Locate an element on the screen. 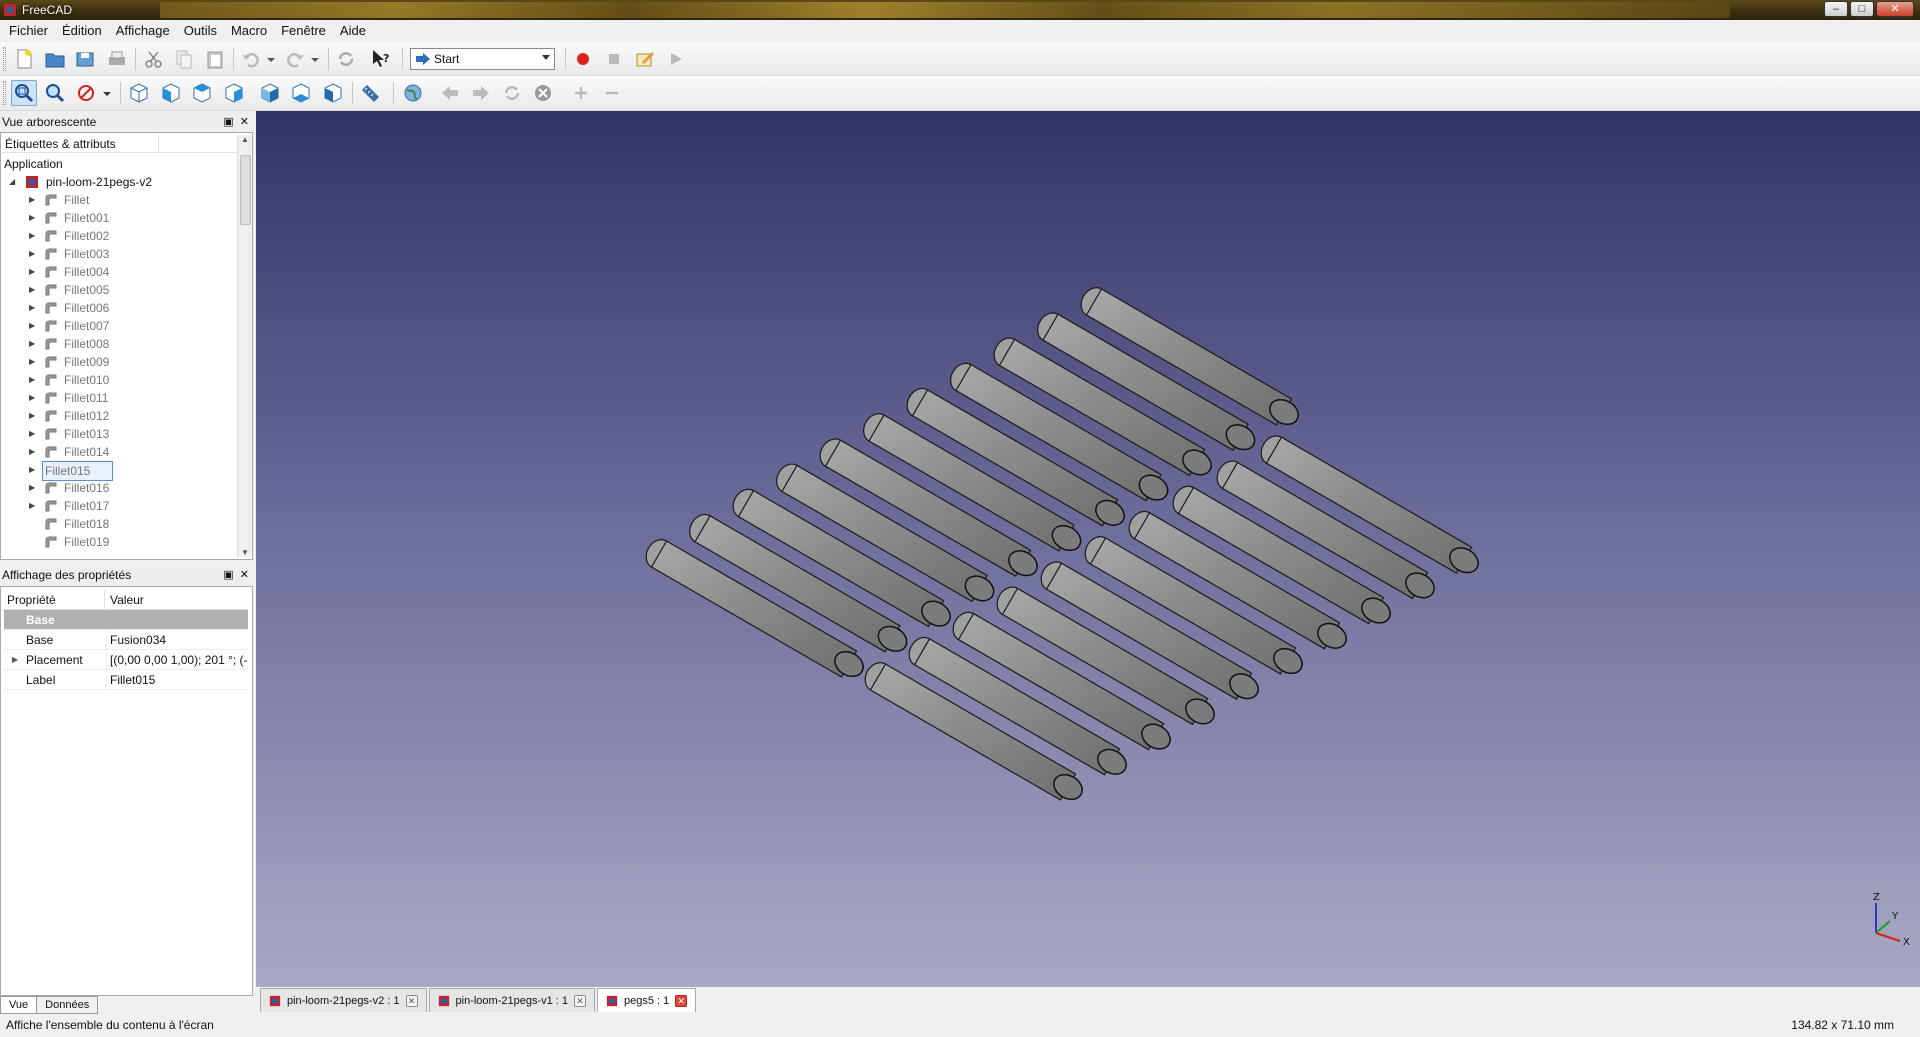 The width and height of the screenshot is (1920, 1037). zoom-out-button is located at coordinates (612, 93).